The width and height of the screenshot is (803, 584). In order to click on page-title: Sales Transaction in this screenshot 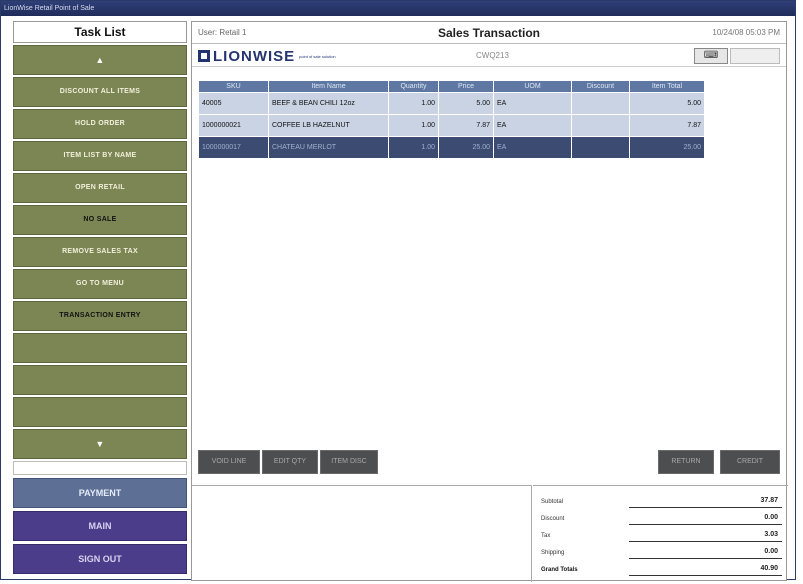, I will do `click(489, 33)`.